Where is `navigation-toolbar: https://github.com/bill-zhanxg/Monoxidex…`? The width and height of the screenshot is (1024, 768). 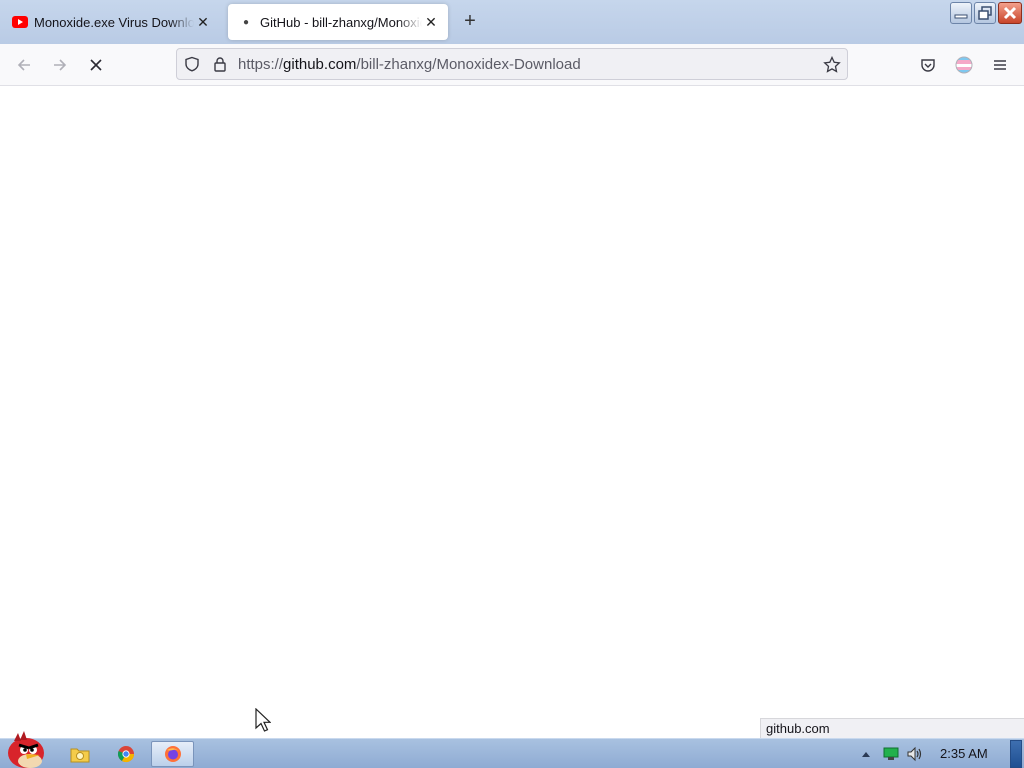
navigation-toolbar: https://github.com/bill-zhanxg/Monoxidex… is located at coordinates (512, 65).